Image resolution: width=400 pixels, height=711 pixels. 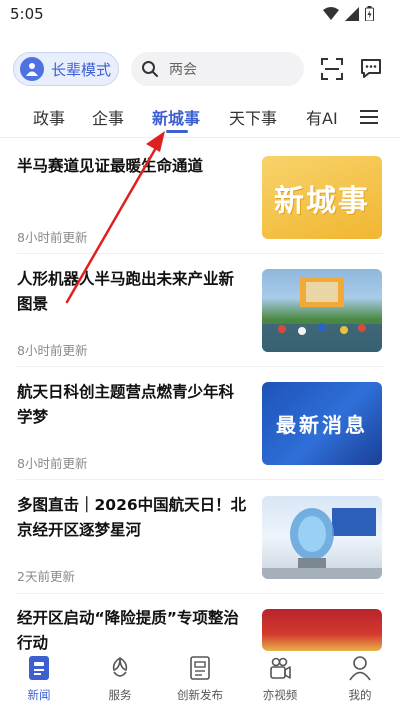 I want to click on thumbnail-text: 最新消息, so click(x=322, y=425).